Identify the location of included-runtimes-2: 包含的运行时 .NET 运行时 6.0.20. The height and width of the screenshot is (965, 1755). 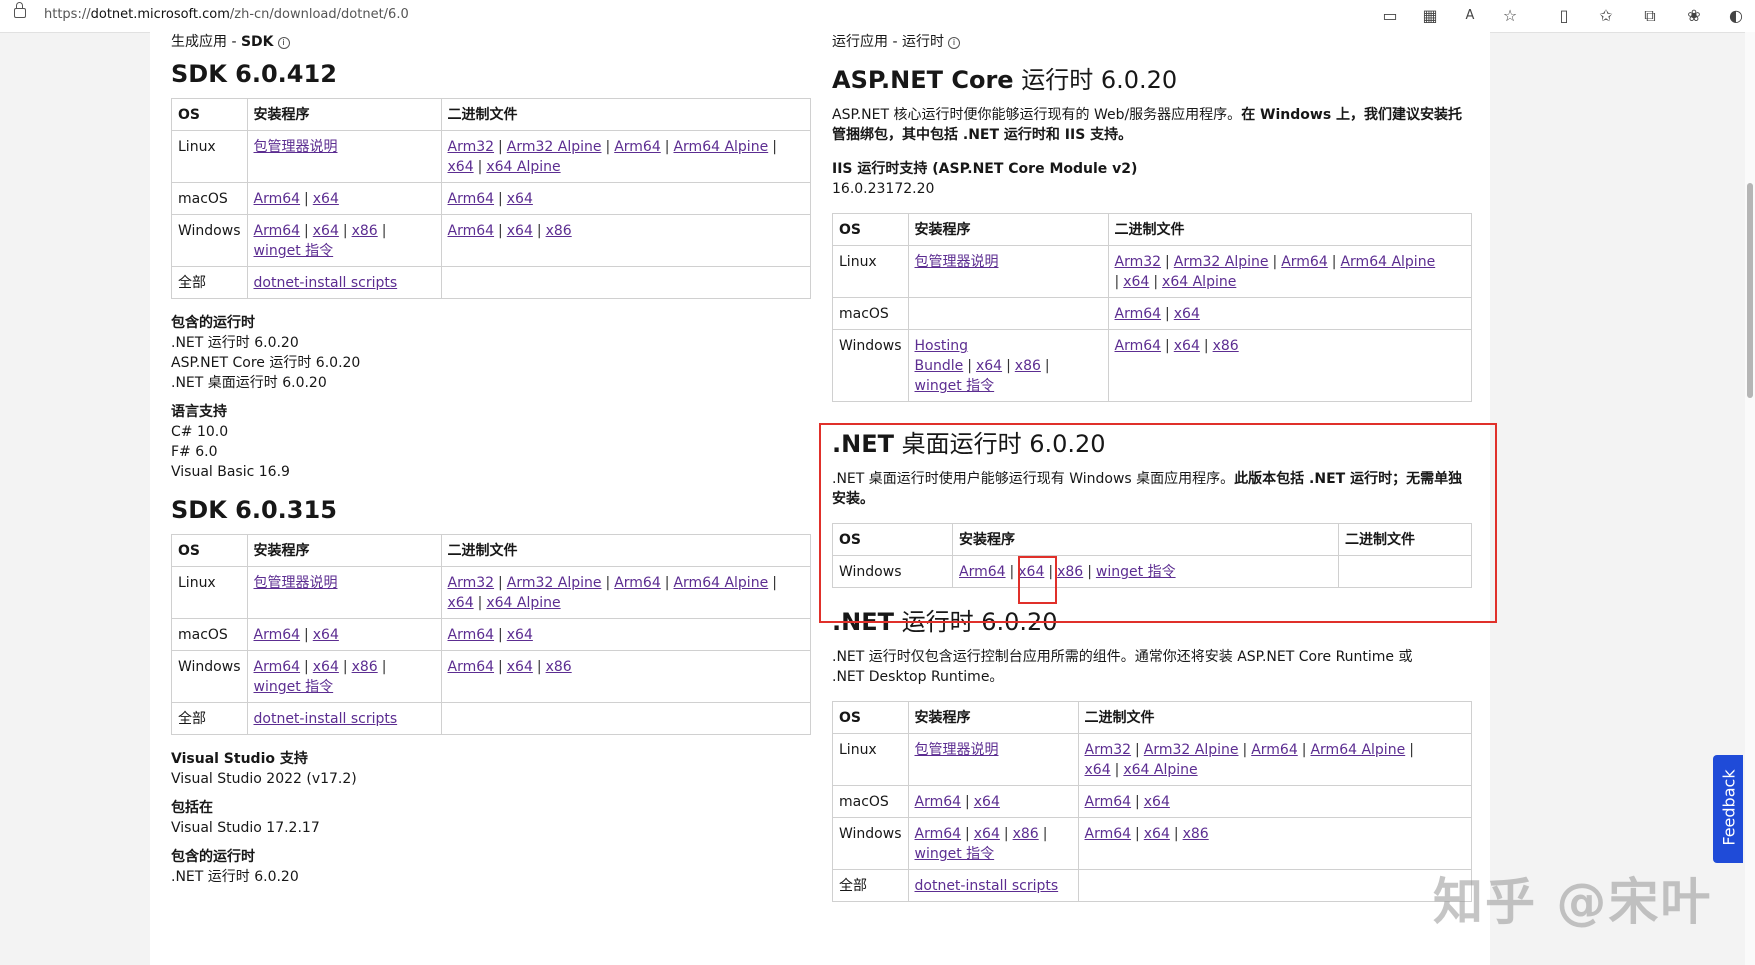
(491, 867).